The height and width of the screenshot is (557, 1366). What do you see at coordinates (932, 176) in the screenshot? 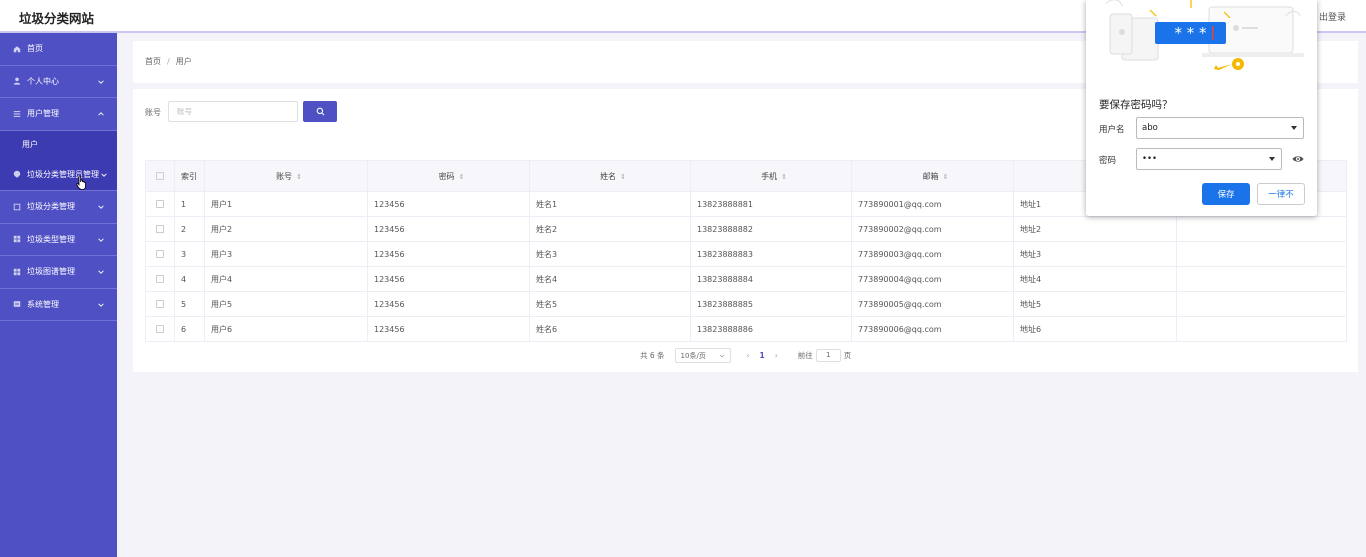
I see `column-header-email: 邮箱 ⇕` at bounding box center [932, 176].